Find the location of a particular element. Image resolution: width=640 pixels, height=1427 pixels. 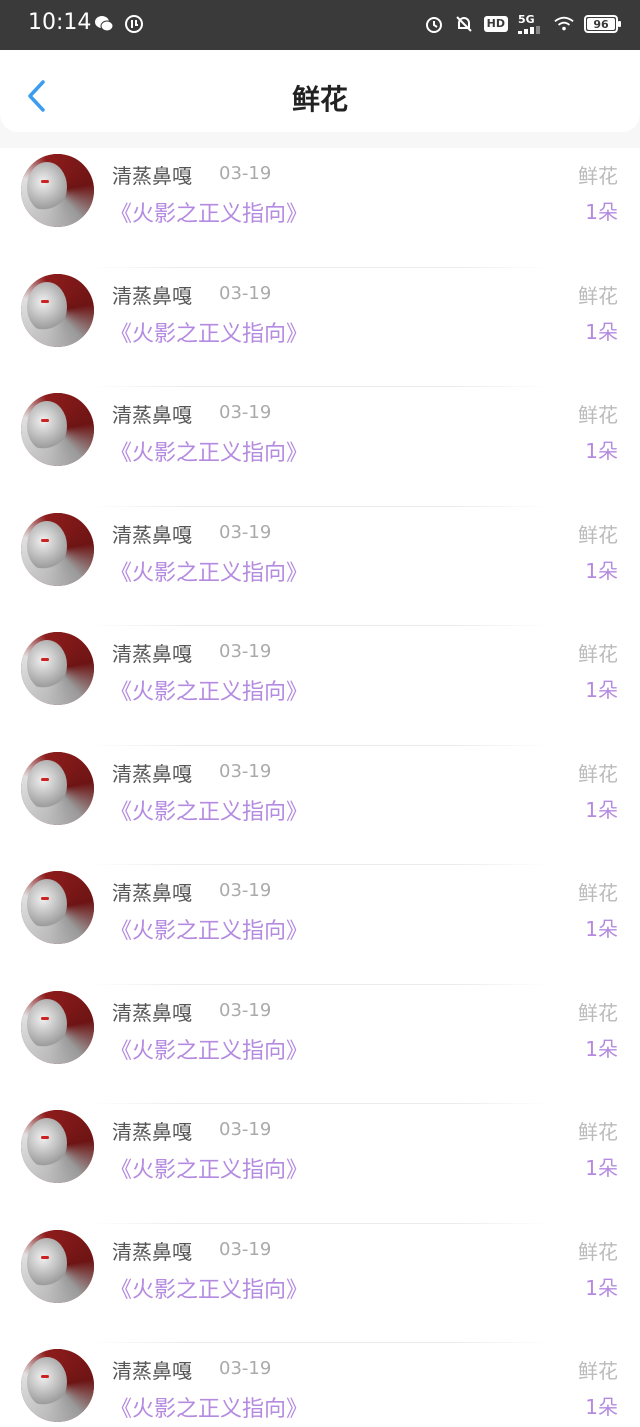

app-badge-icon is located at coordinates (134, 24).